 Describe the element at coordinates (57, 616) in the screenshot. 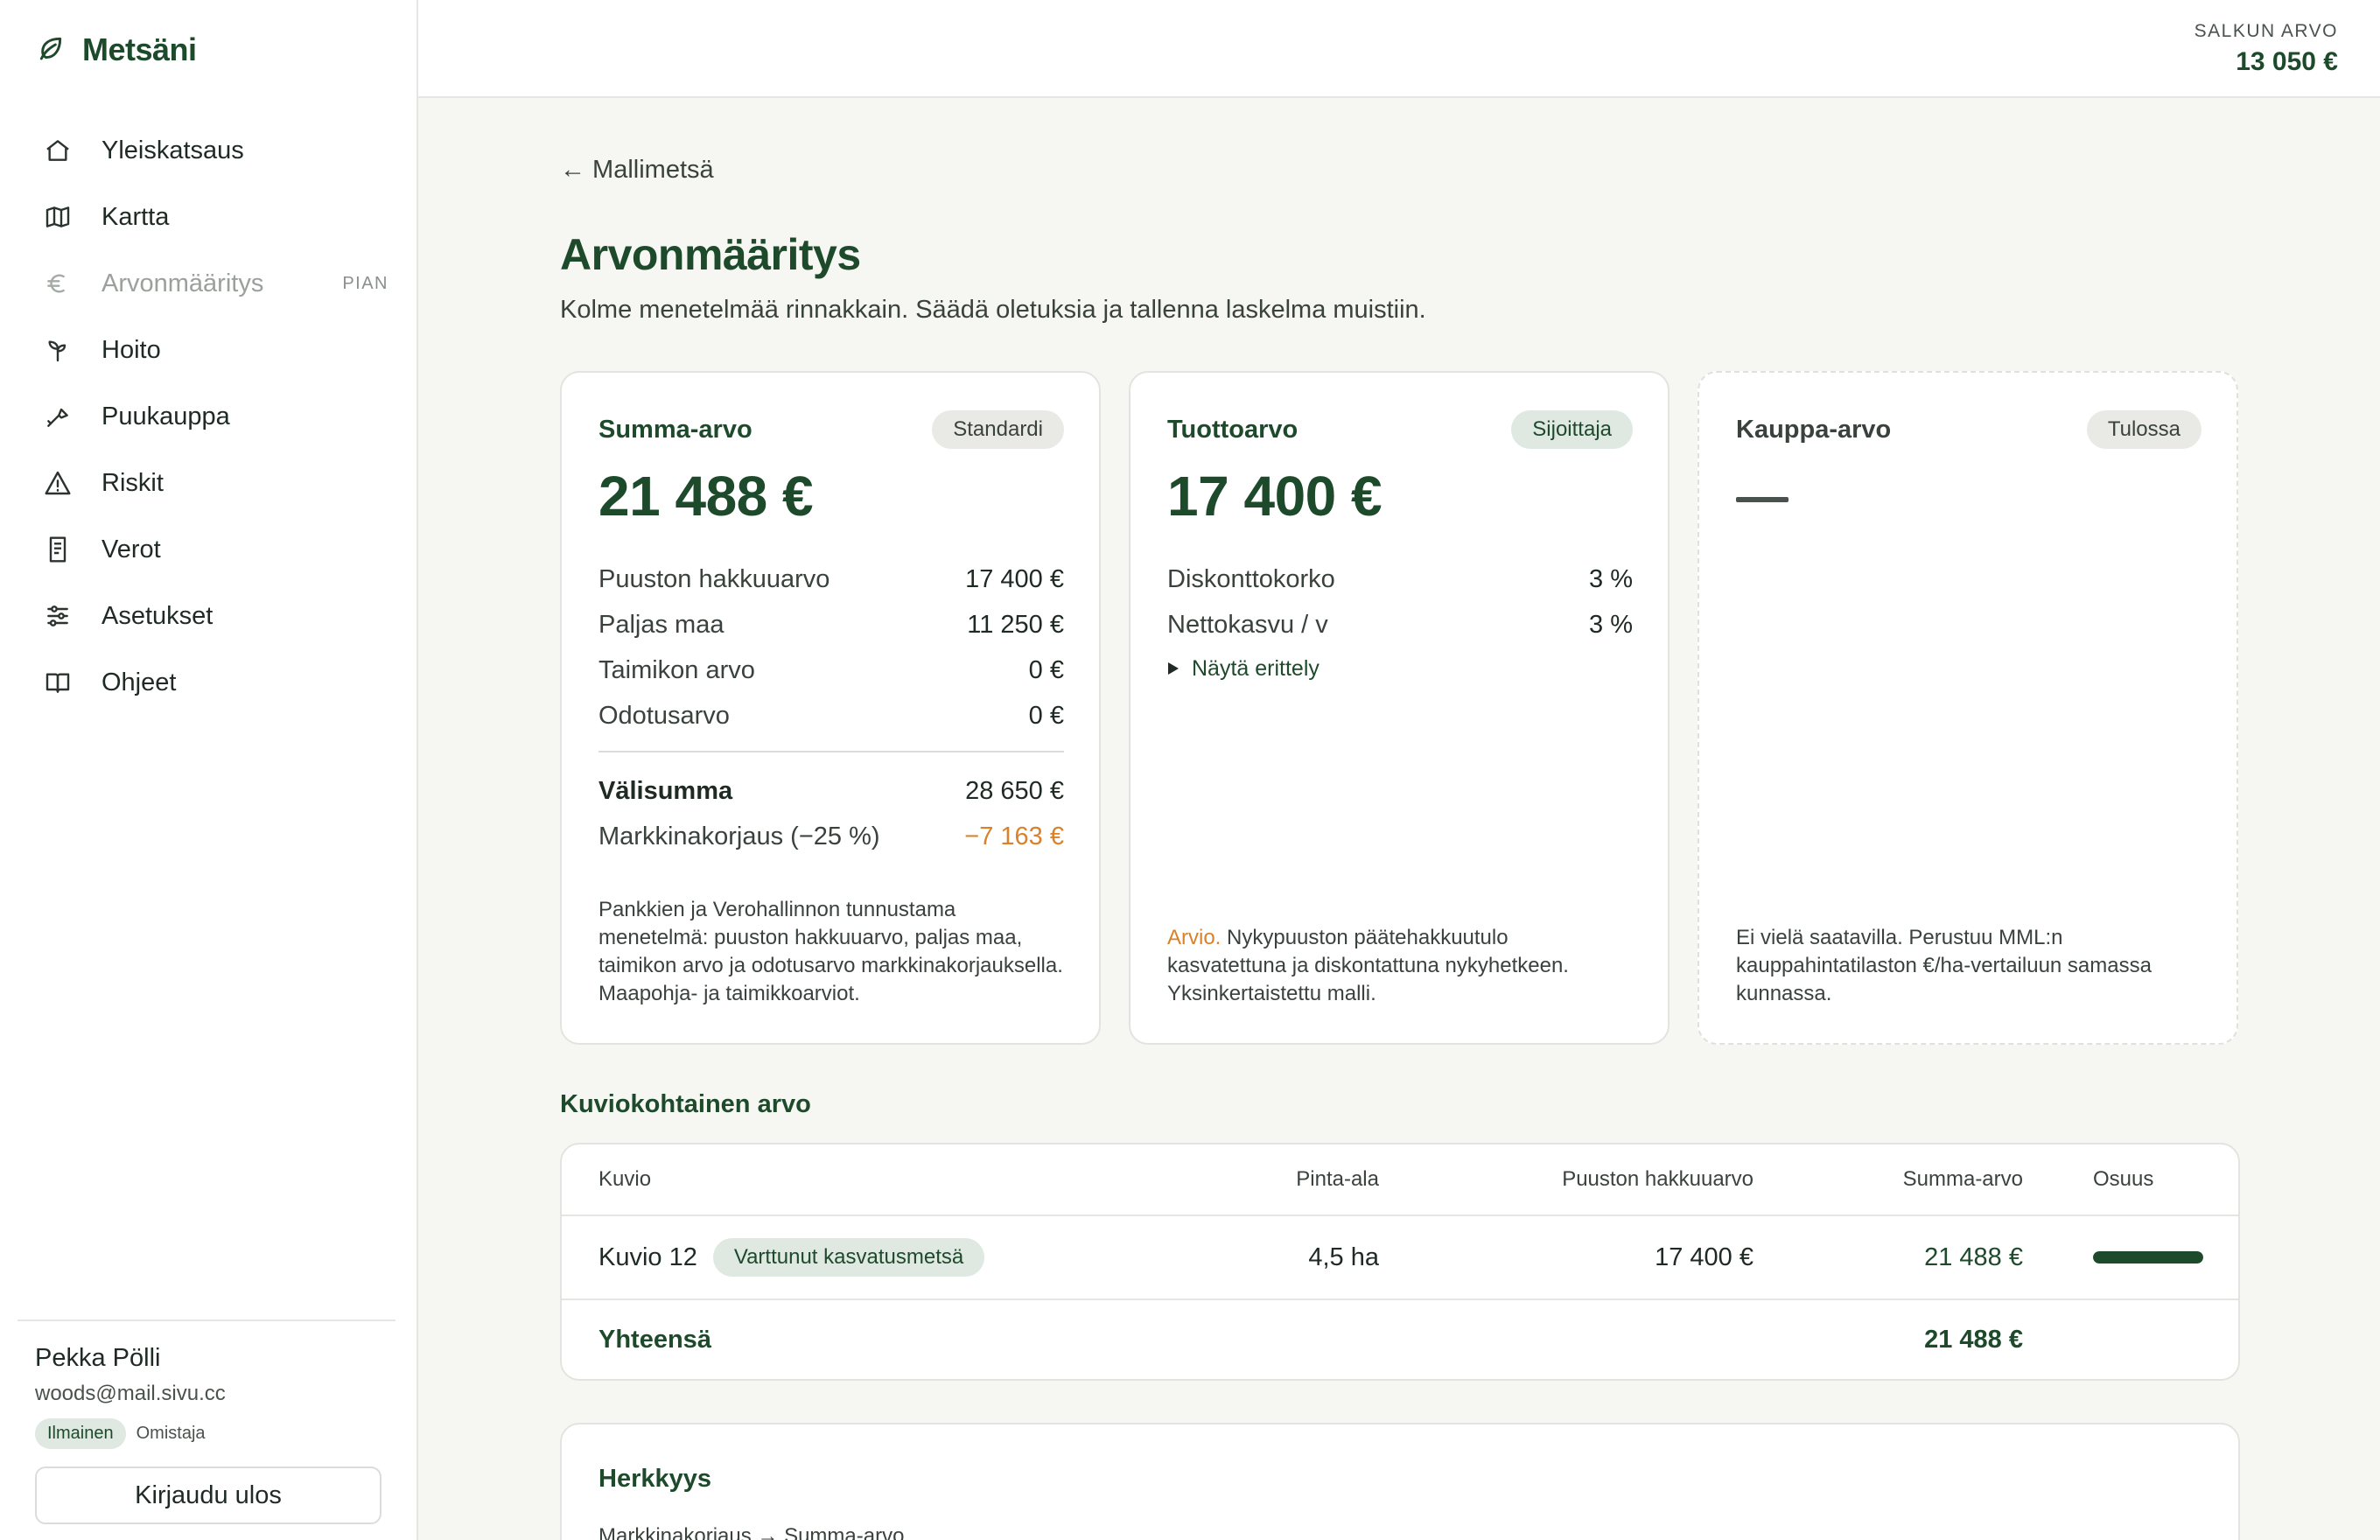

I see `sliders-icon` at that location.